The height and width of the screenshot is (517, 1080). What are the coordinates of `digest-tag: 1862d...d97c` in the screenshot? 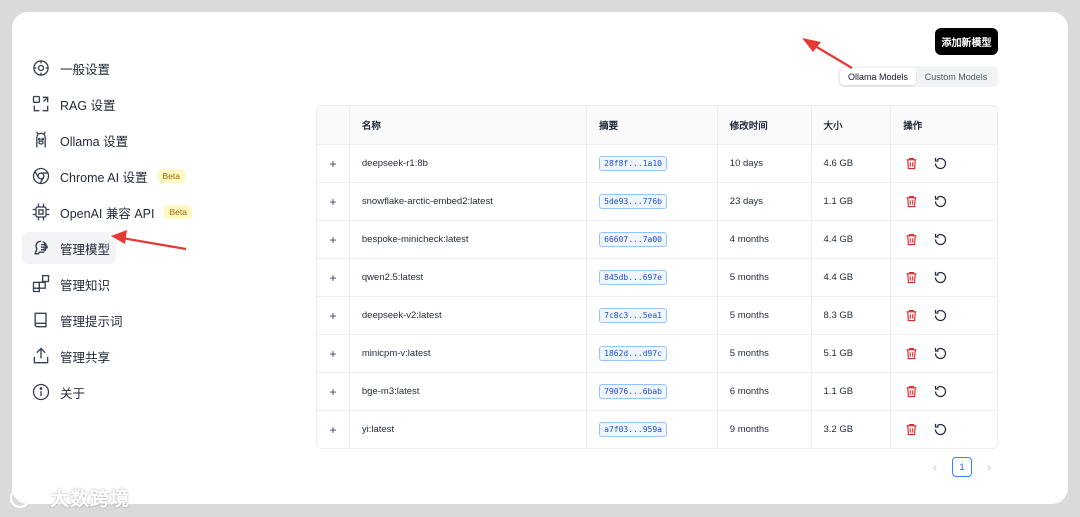 It's located at (633, 353).